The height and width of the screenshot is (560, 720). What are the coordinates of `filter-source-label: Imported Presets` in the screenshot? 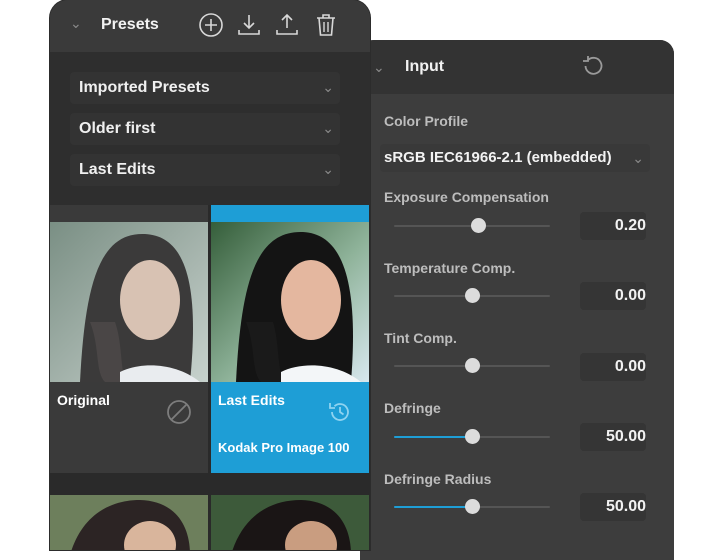 It's located at (144, 87).